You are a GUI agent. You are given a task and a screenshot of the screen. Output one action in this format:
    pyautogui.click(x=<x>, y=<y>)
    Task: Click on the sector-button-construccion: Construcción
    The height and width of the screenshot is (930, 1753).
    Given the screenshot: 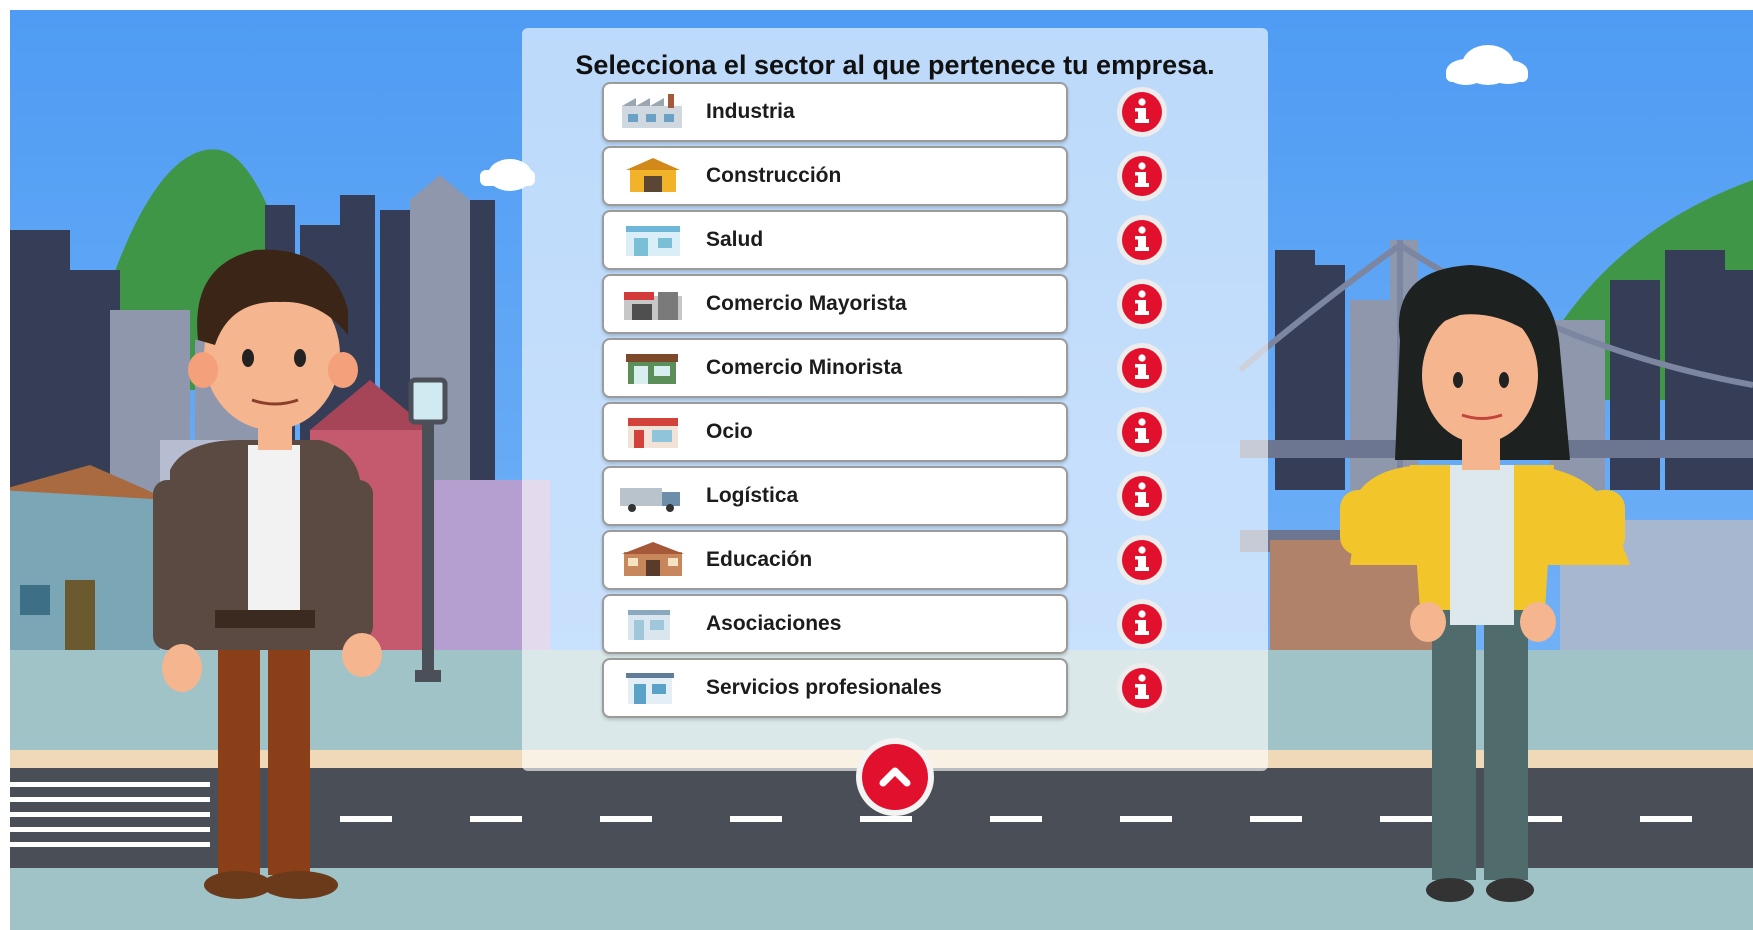 What is the action you would take?
    pyautogui.click(x=835, y=176)
    